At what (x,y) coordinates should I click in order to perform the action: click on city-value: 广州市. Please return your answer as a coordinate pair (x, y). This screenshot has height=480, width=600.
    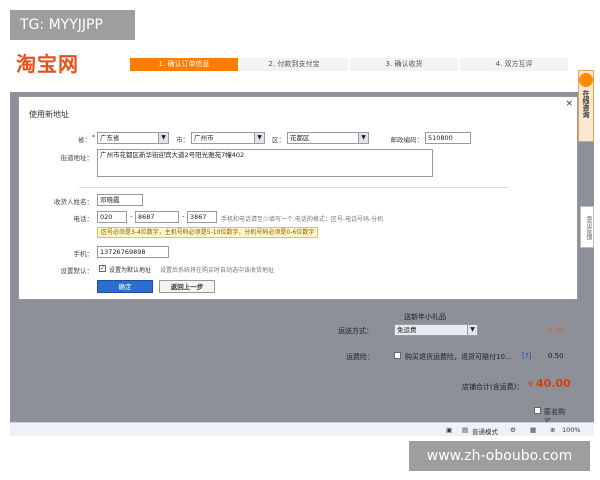
    Looking at the image, I should click on (204, 138).